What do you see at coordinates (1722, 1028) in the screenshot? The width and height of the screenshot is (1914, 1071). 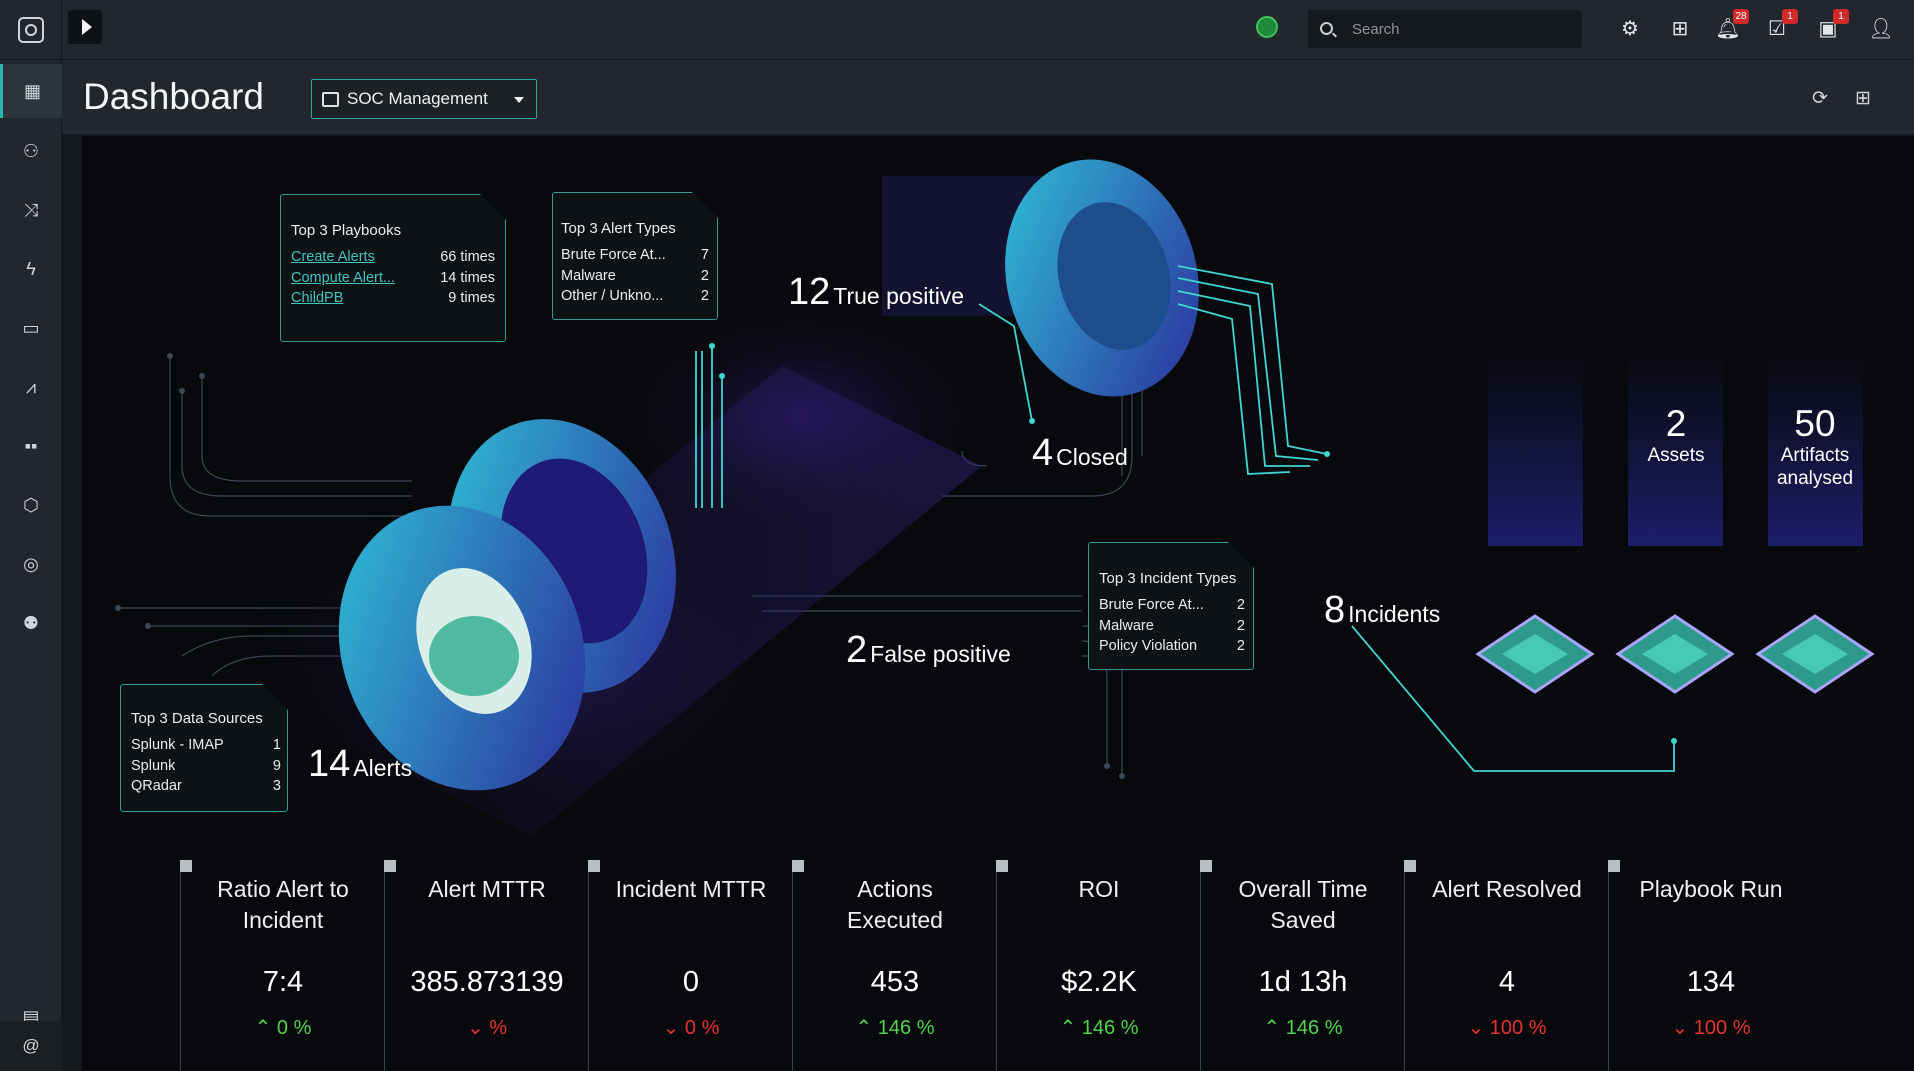 I see `kpi-change-value: 100 %` at bounding box center [1722, 1028].